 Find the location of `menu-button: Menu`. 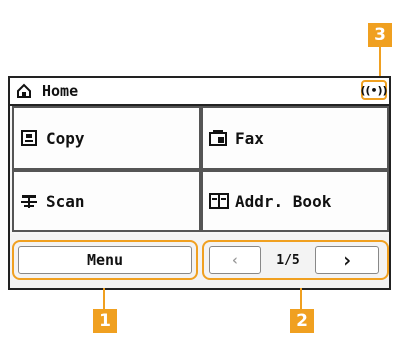

menu-button: Menu is located at coordinates (105, 260).